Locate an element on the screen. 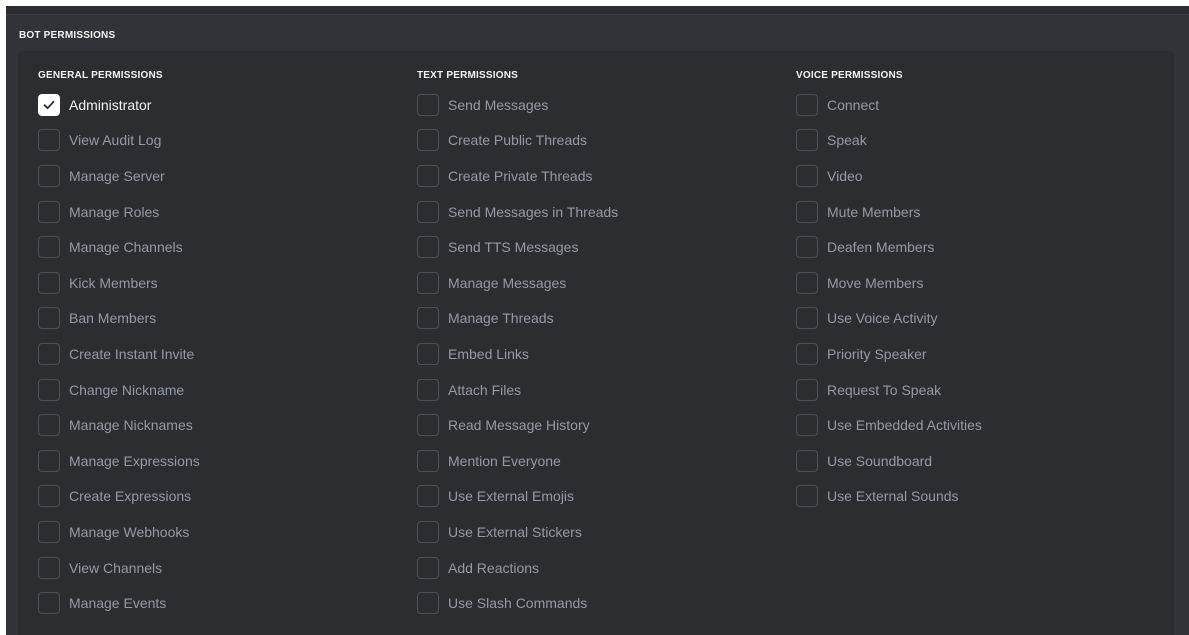 The width and height of the screenshot is (1189, 635). permission-use-slash-commands: Use Slash Commands is located at coordinates (517, 603).